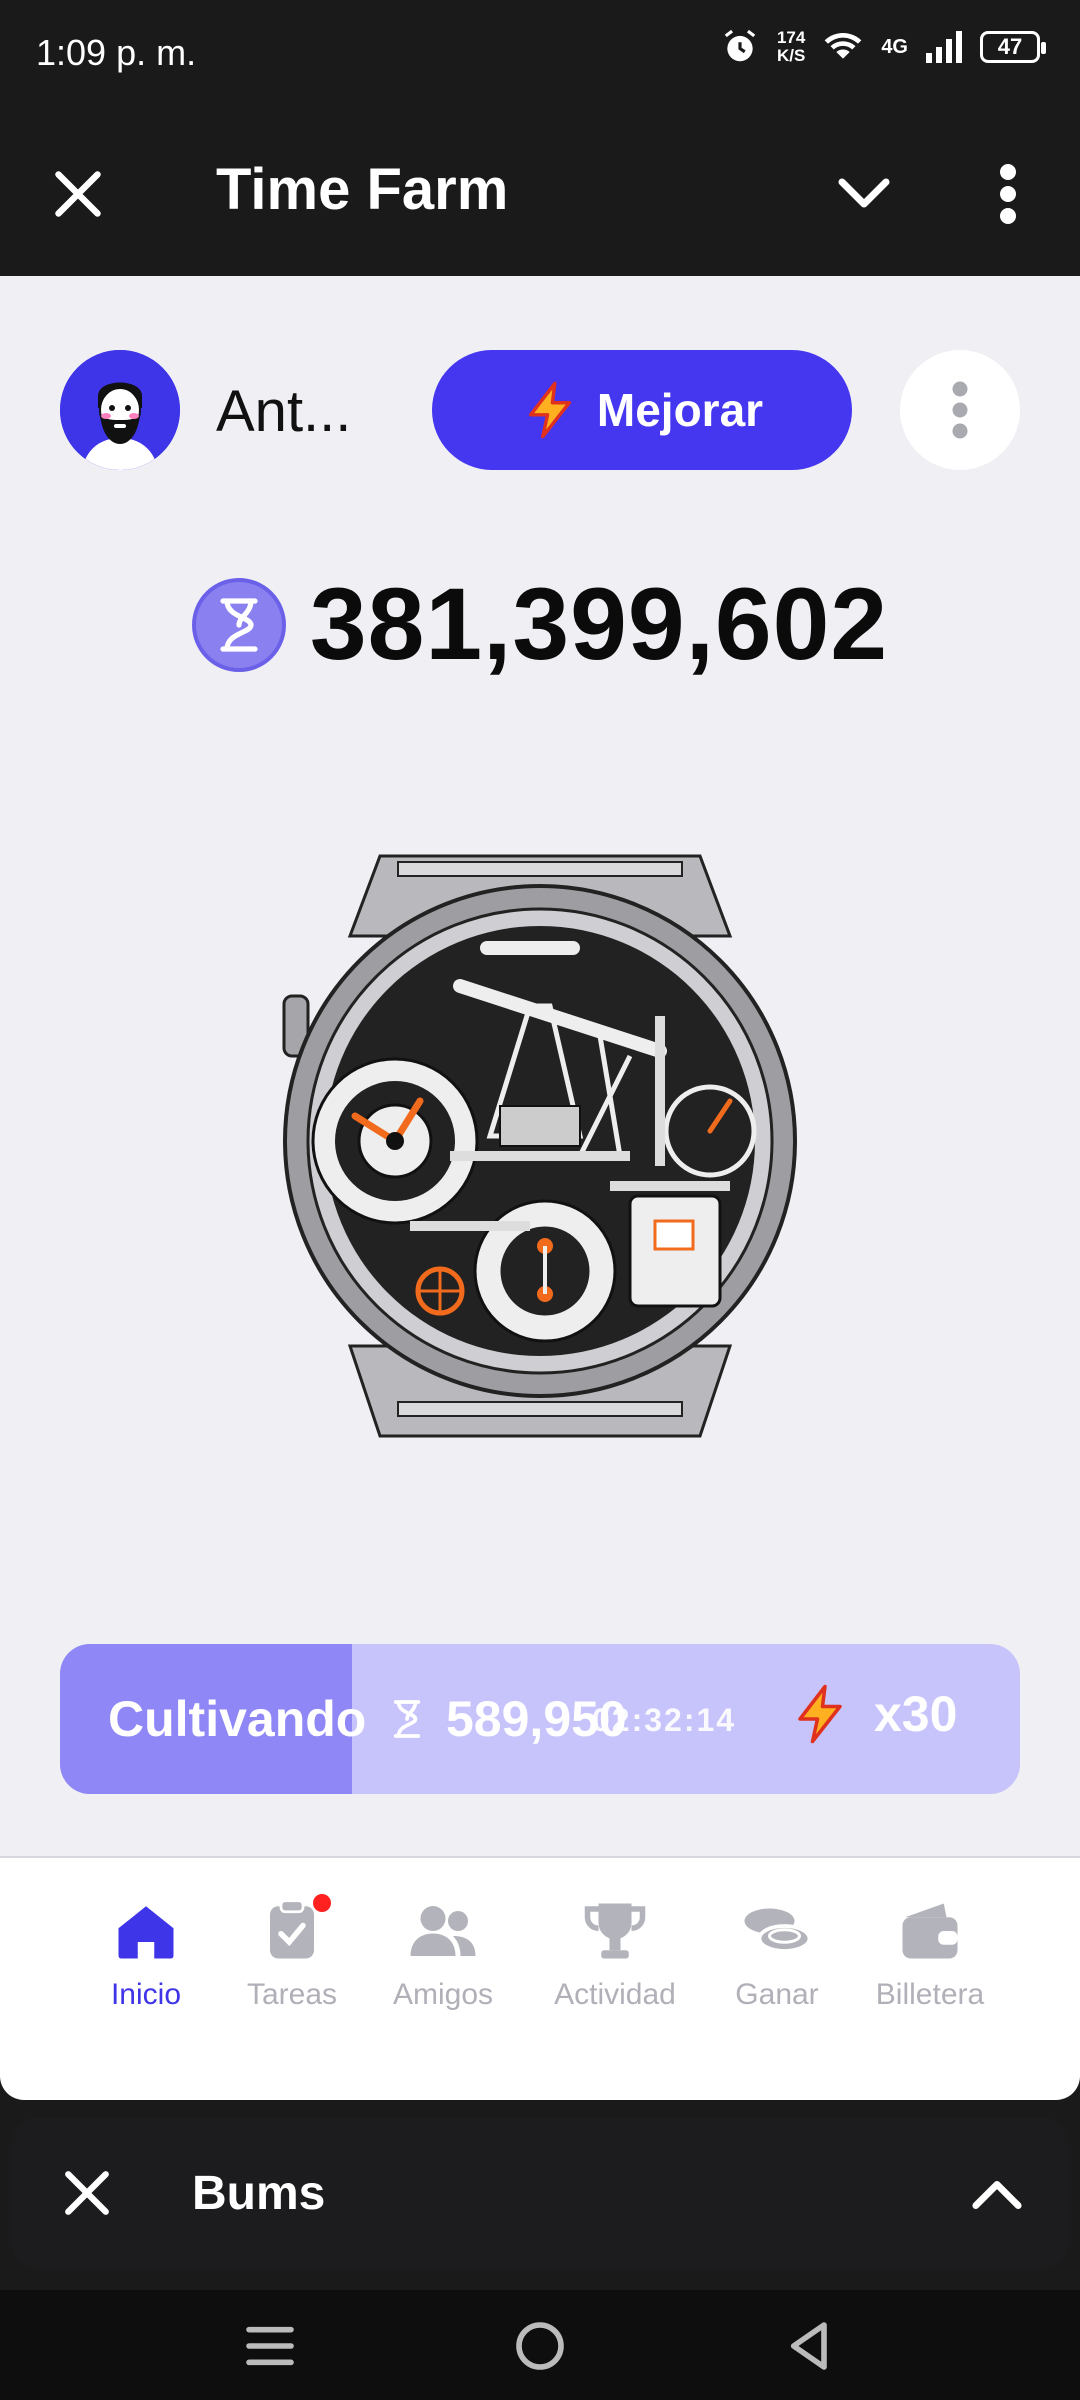 Image resolution: width=1080 pixels, height=2400 pixels. I want to click on battery-indicator: 47, so click(1013, 47).